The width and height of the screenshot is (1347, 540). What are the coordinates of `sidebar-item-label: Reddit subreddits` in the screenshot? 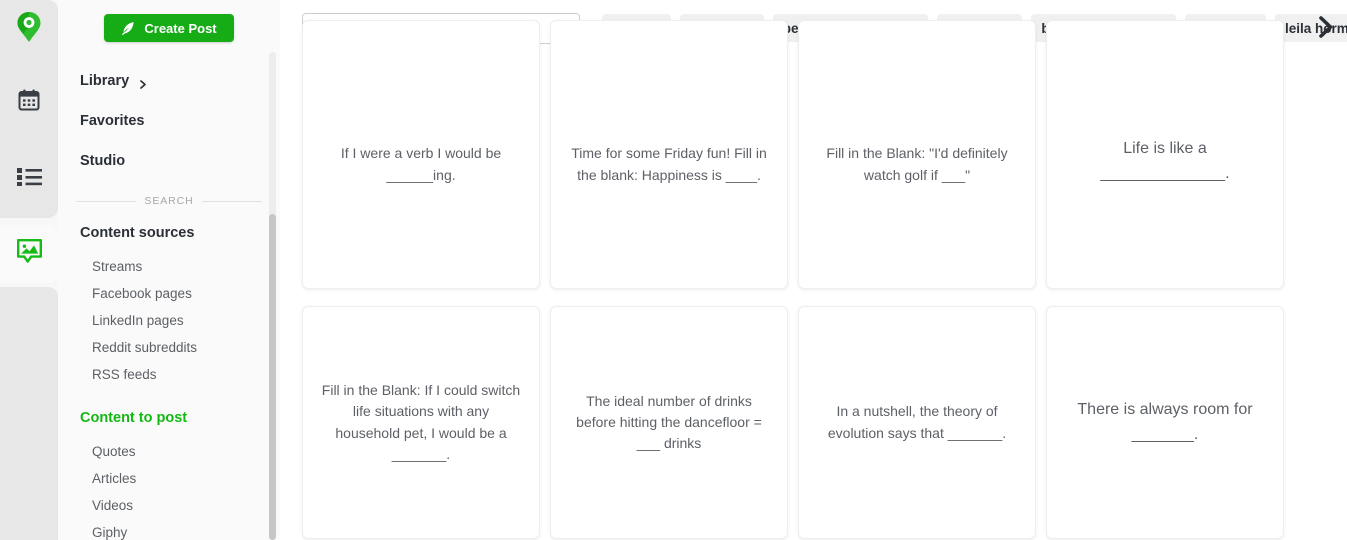 It's located at (145, 347).